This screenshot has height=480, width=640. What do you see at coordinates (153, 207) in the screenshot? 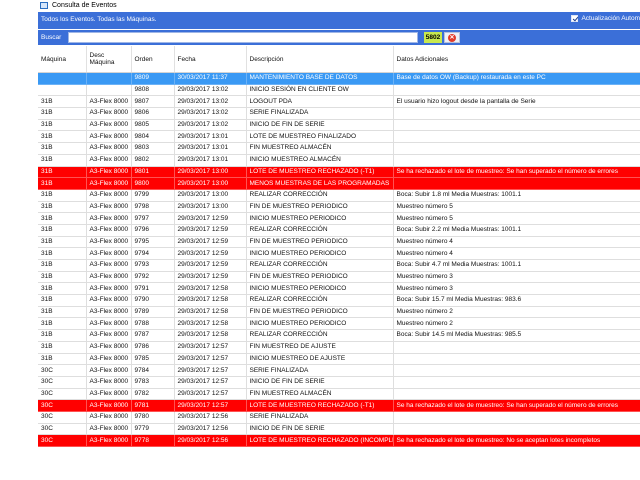
I see `cell-orden: 9798` at bounding box center [153, 207].